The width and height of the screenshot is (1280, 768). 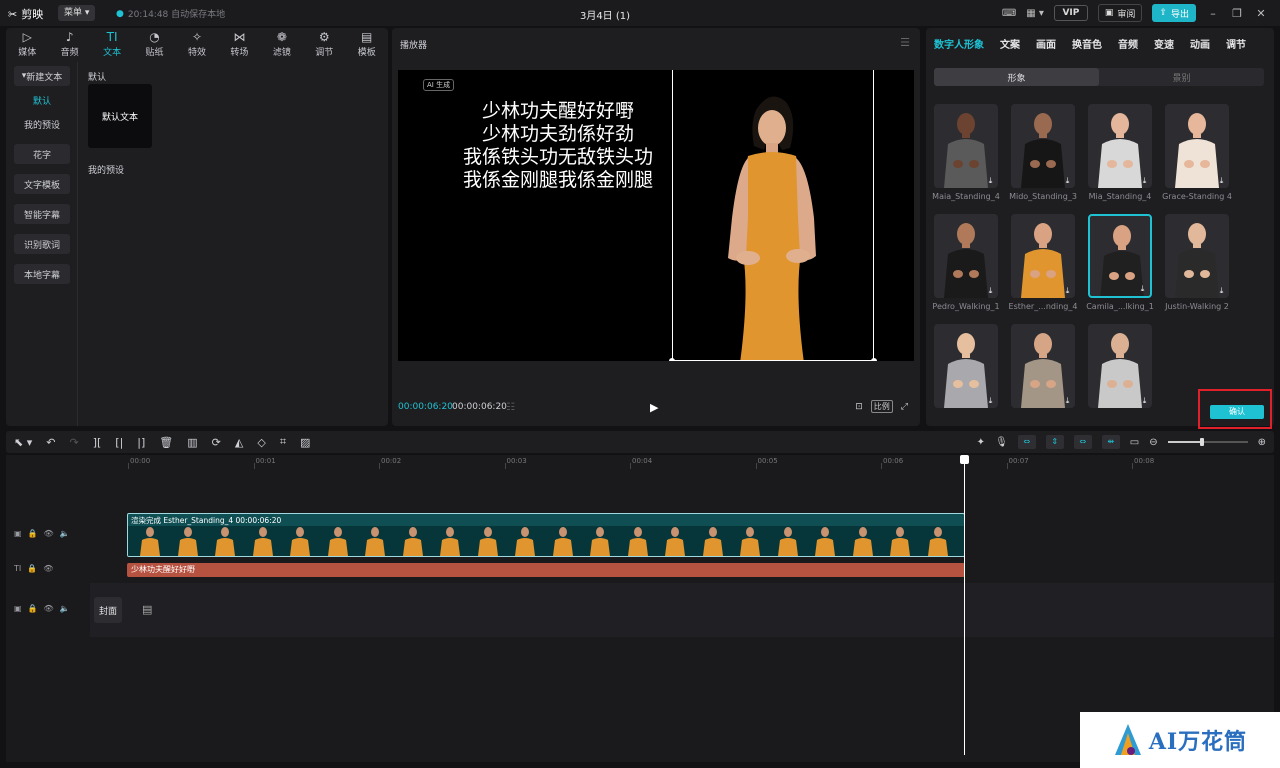 I want to click on freeze-icon: ▥, so click(x=192, y=442).